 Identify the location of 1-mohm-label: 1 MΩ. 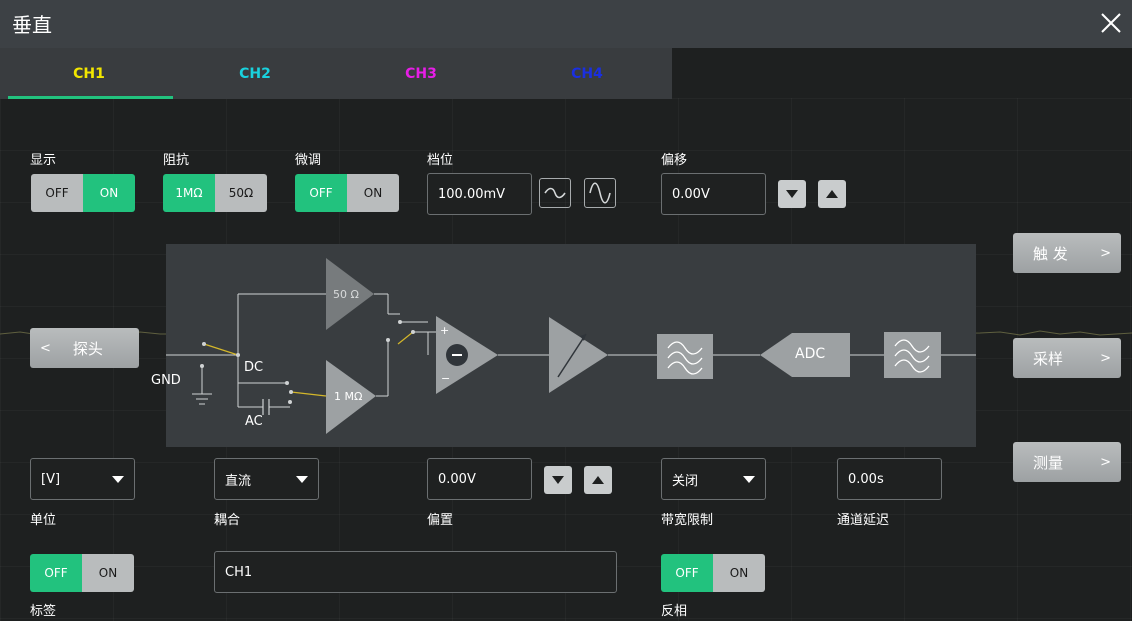
(348, 396).